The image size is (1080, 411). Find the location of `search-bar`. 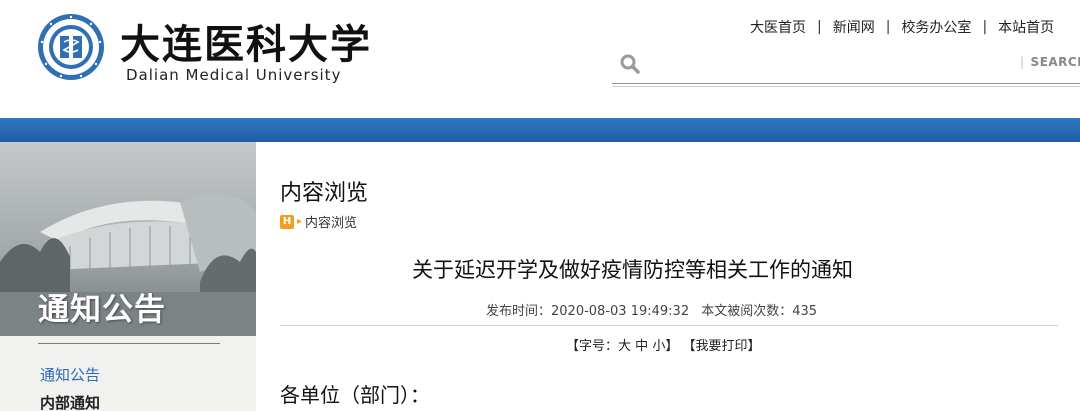

search-bar is located at coordinates (846, 67).